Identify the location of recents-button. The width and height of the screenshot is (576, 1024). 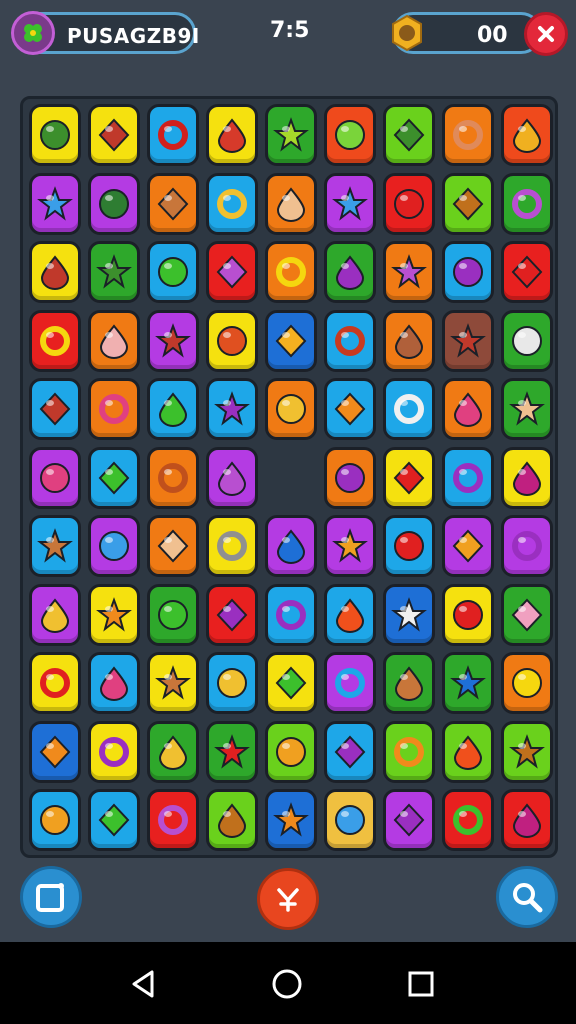
(421, 984).